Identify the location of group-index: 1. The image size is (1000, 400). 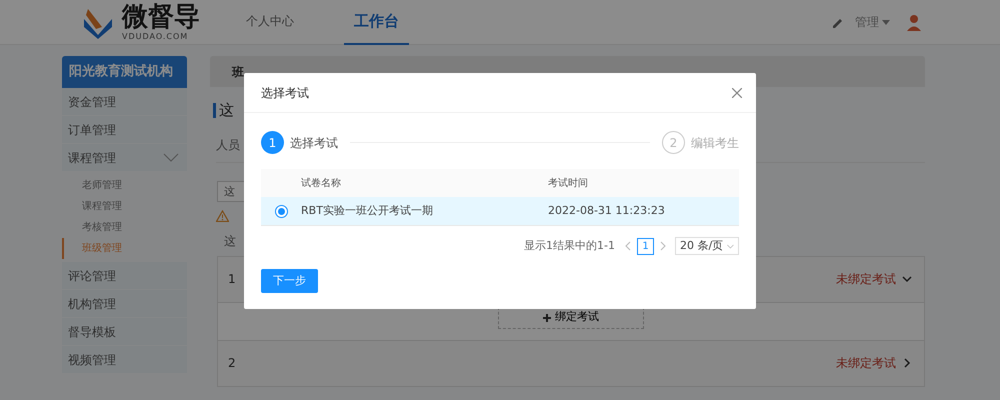
(232, 279).